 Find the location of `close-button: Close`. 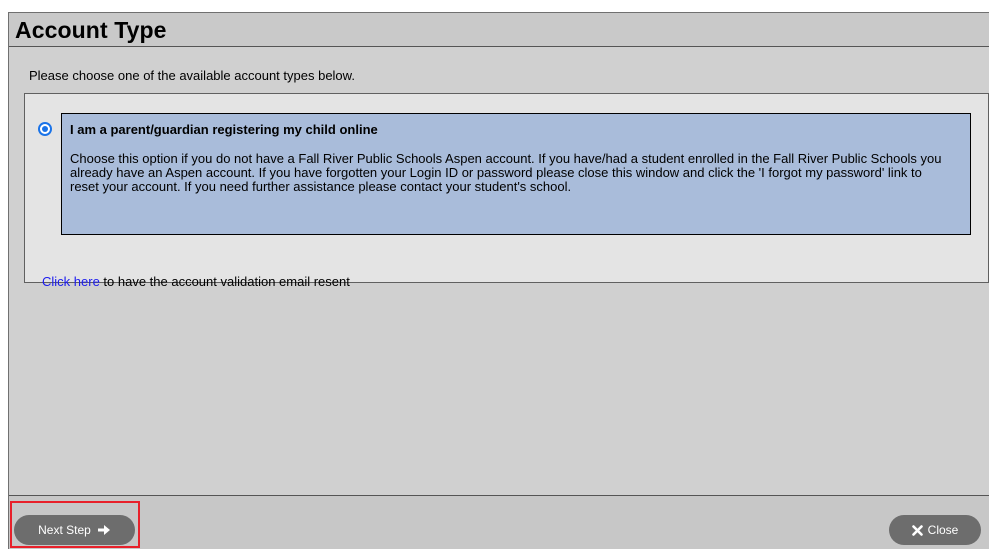

close-button: Close is located at coordinates (935, 530).